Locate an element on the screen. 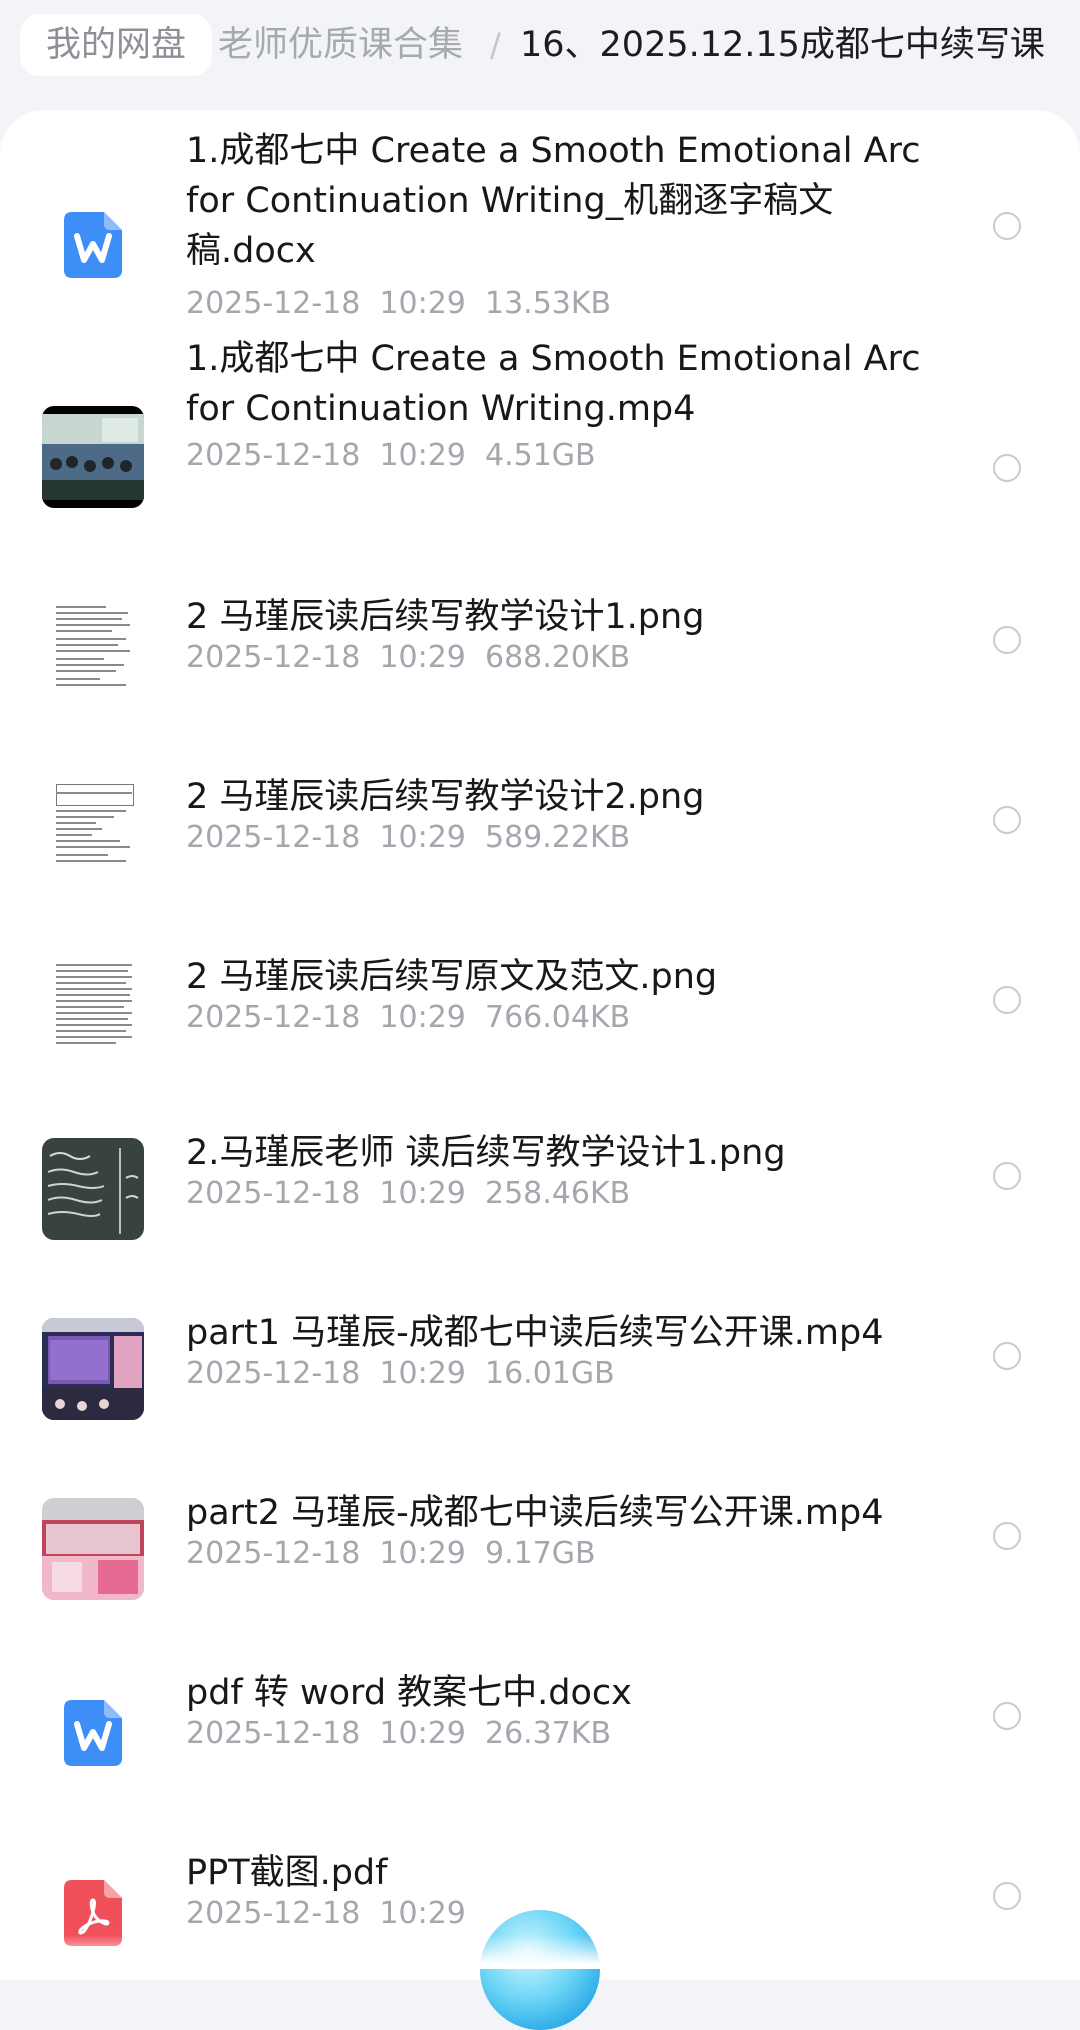  file-name: part1 马瑾辰-成都七中读后续写公开课.mp4 is located at coordinates (535, 1333).